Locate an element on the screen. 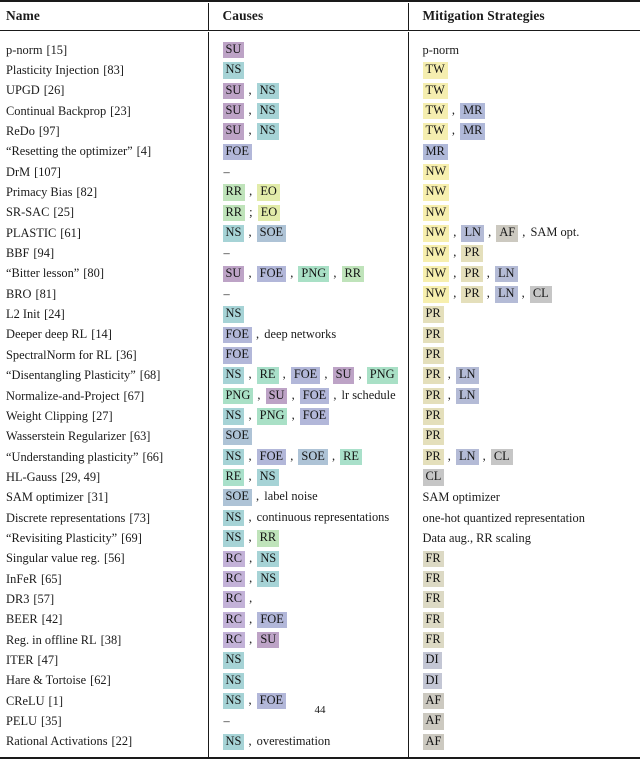 The width and height of the screenshot is (640, 761). citation-ref: [68] is located at coordinates (150, 375).